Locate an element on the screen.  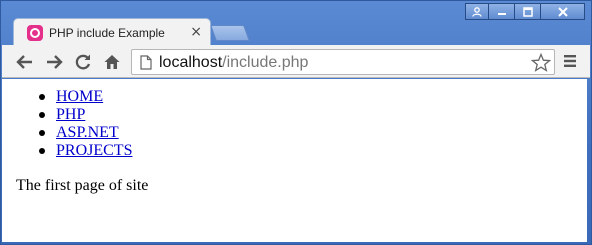
wampserver-icon is located at coordinates (35, 32).